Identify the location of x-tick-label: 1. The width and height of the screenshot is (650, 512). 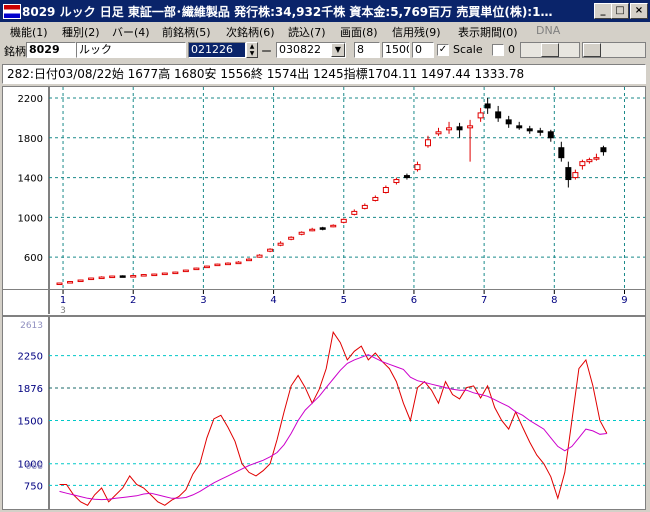
(63, 300).